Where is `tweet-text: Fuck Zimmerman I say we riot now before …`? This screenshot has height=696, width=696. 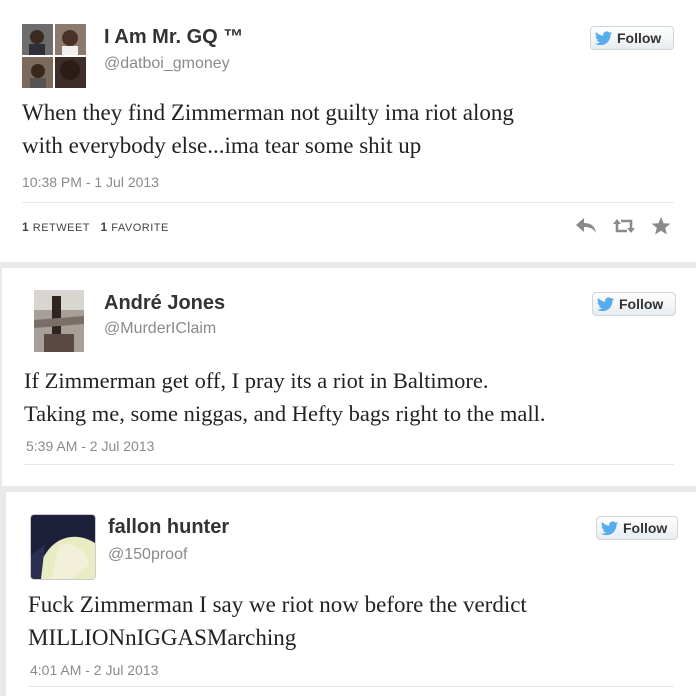
tweet-text: Fuck Zimmerman I say we riot now before … is located at coordinates (277, 621).